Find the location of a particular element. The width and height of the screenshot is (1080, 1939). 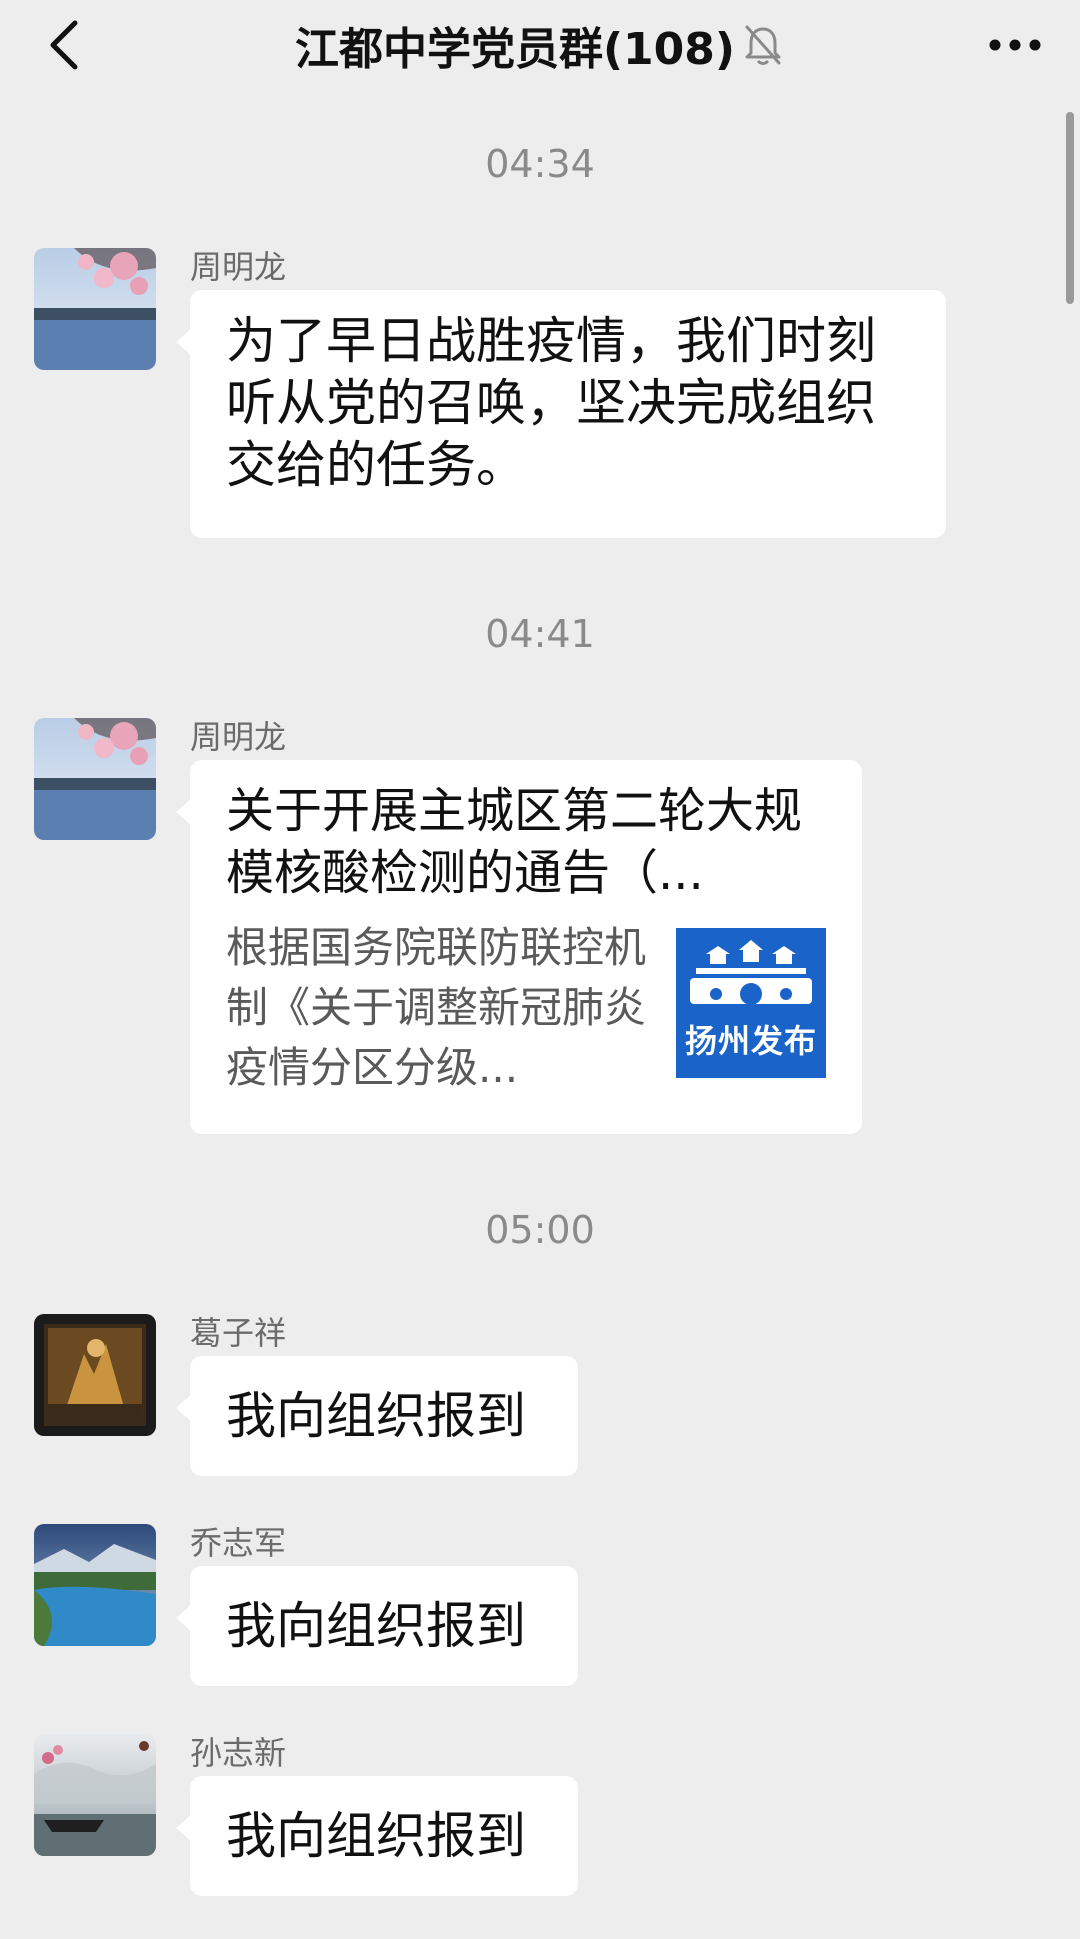

timestamp: 04:41 is located at coordinates (540, 634).